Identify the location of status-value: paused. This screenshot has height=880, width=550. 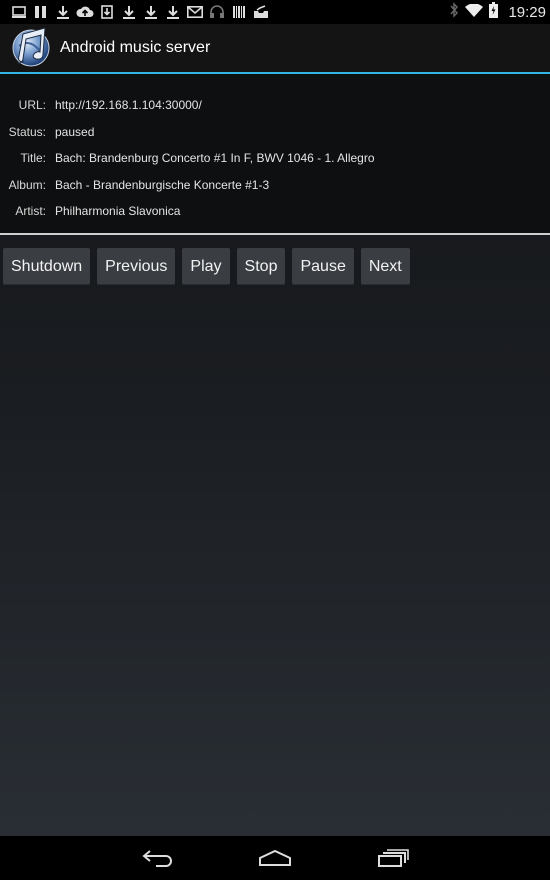
(75, 132).